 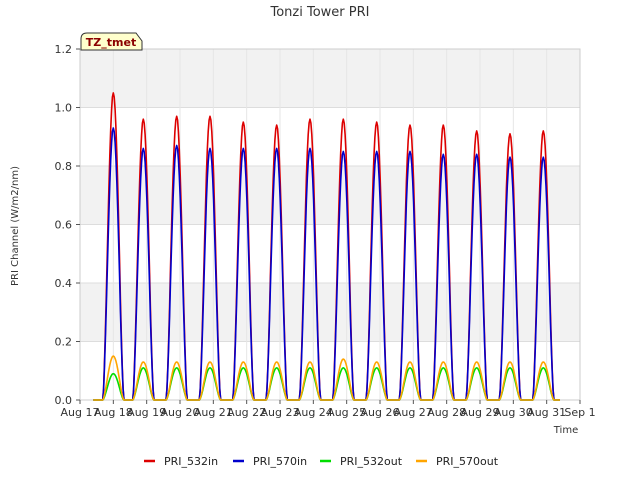 What do you see at coordinates (64, 166) in the screenshot?
I see `y-tick-label: 0.8` at bounding box center [64, 166].